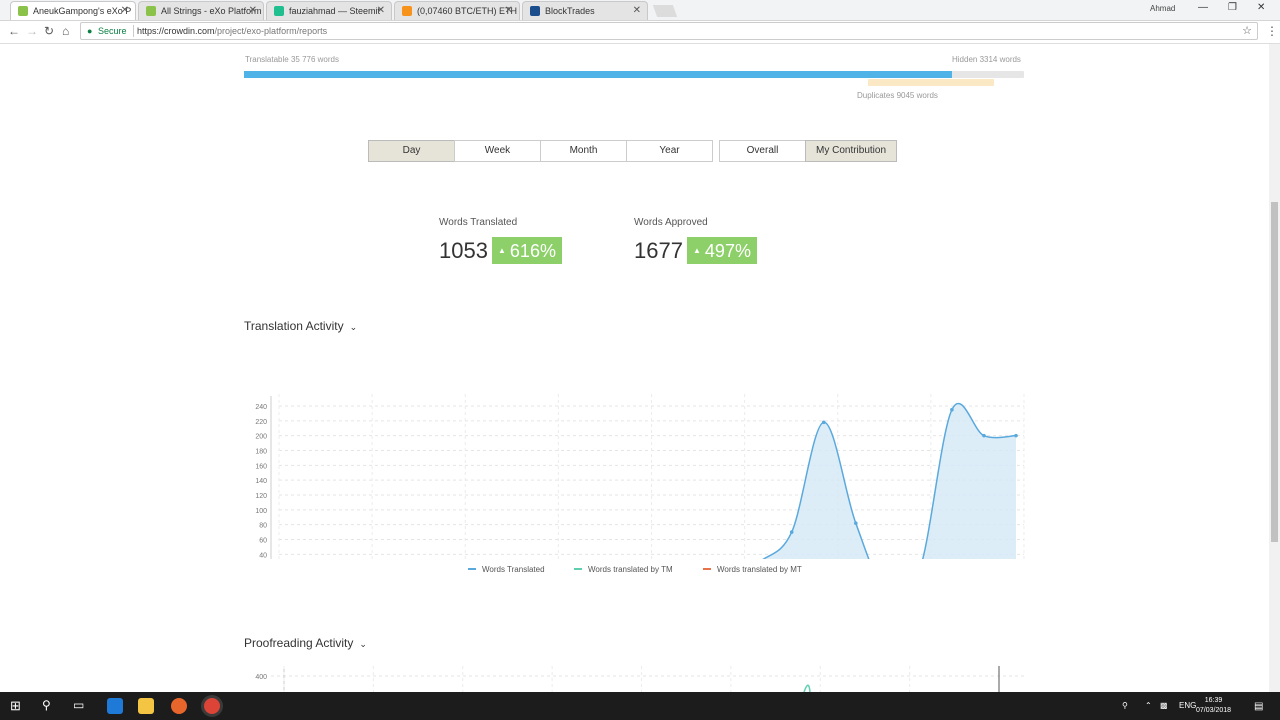  I want to click on duplicates-label: Duplicates 9045 words, so click(897, 95).